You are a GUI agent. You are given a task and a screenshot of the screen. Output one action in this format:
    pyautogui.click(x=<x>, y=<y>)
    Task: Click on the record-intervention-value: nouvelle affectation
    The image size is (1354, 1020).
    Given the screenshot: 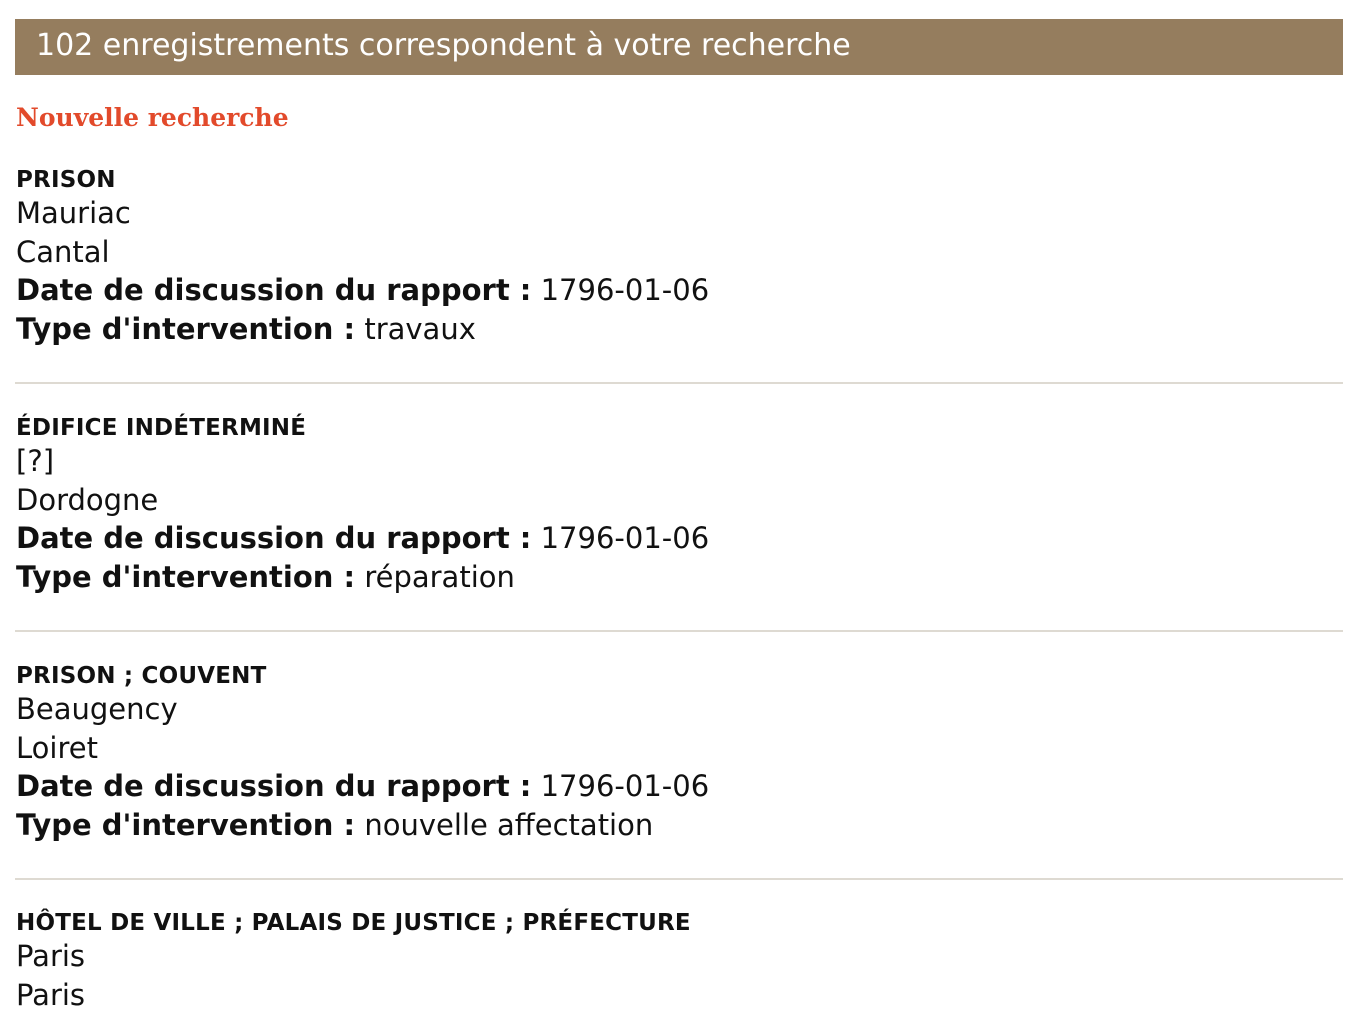 What is the action you would take?
    pyautogui.click(x=509, y=824)
    